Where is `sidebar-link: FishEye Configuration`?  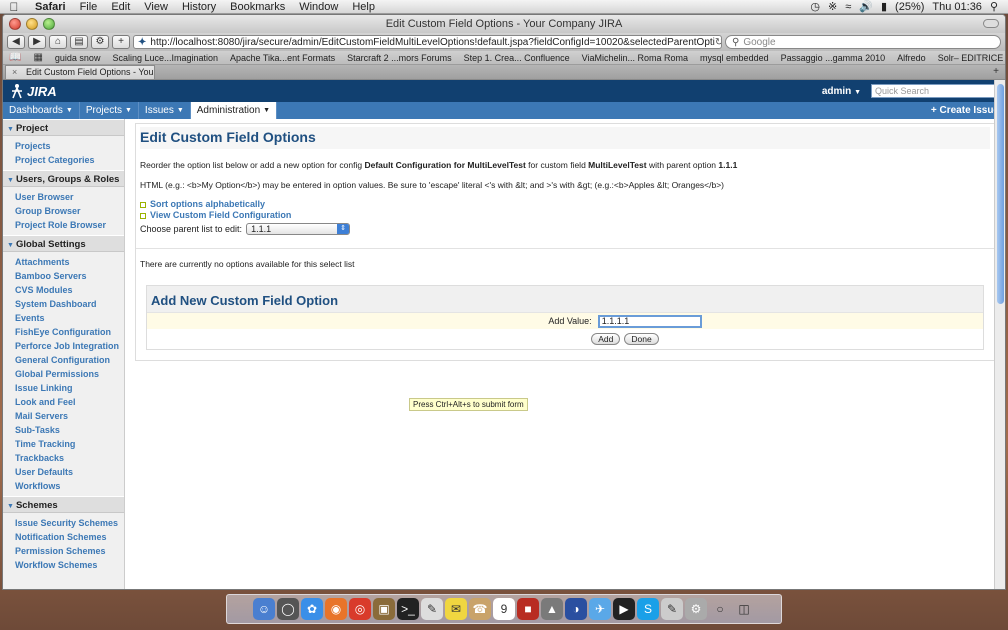
sidebar-link: FishEye Configuration is located at coordinates (69, 332).